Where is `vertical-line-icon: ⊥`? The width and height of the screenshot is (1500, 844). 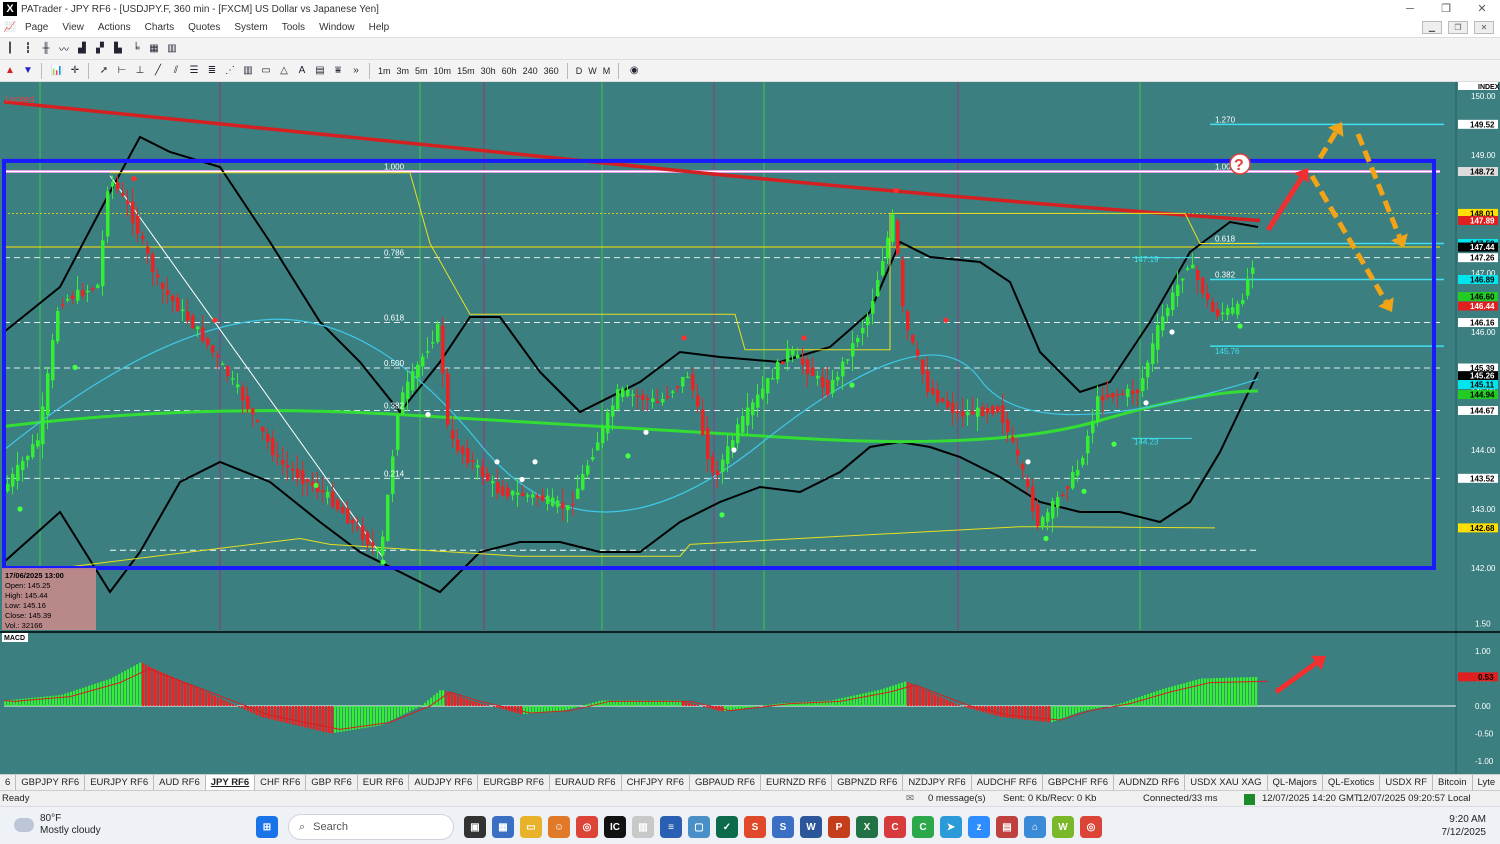
vertical-line-icon: ⊥ is located at coordinates (140, 71).